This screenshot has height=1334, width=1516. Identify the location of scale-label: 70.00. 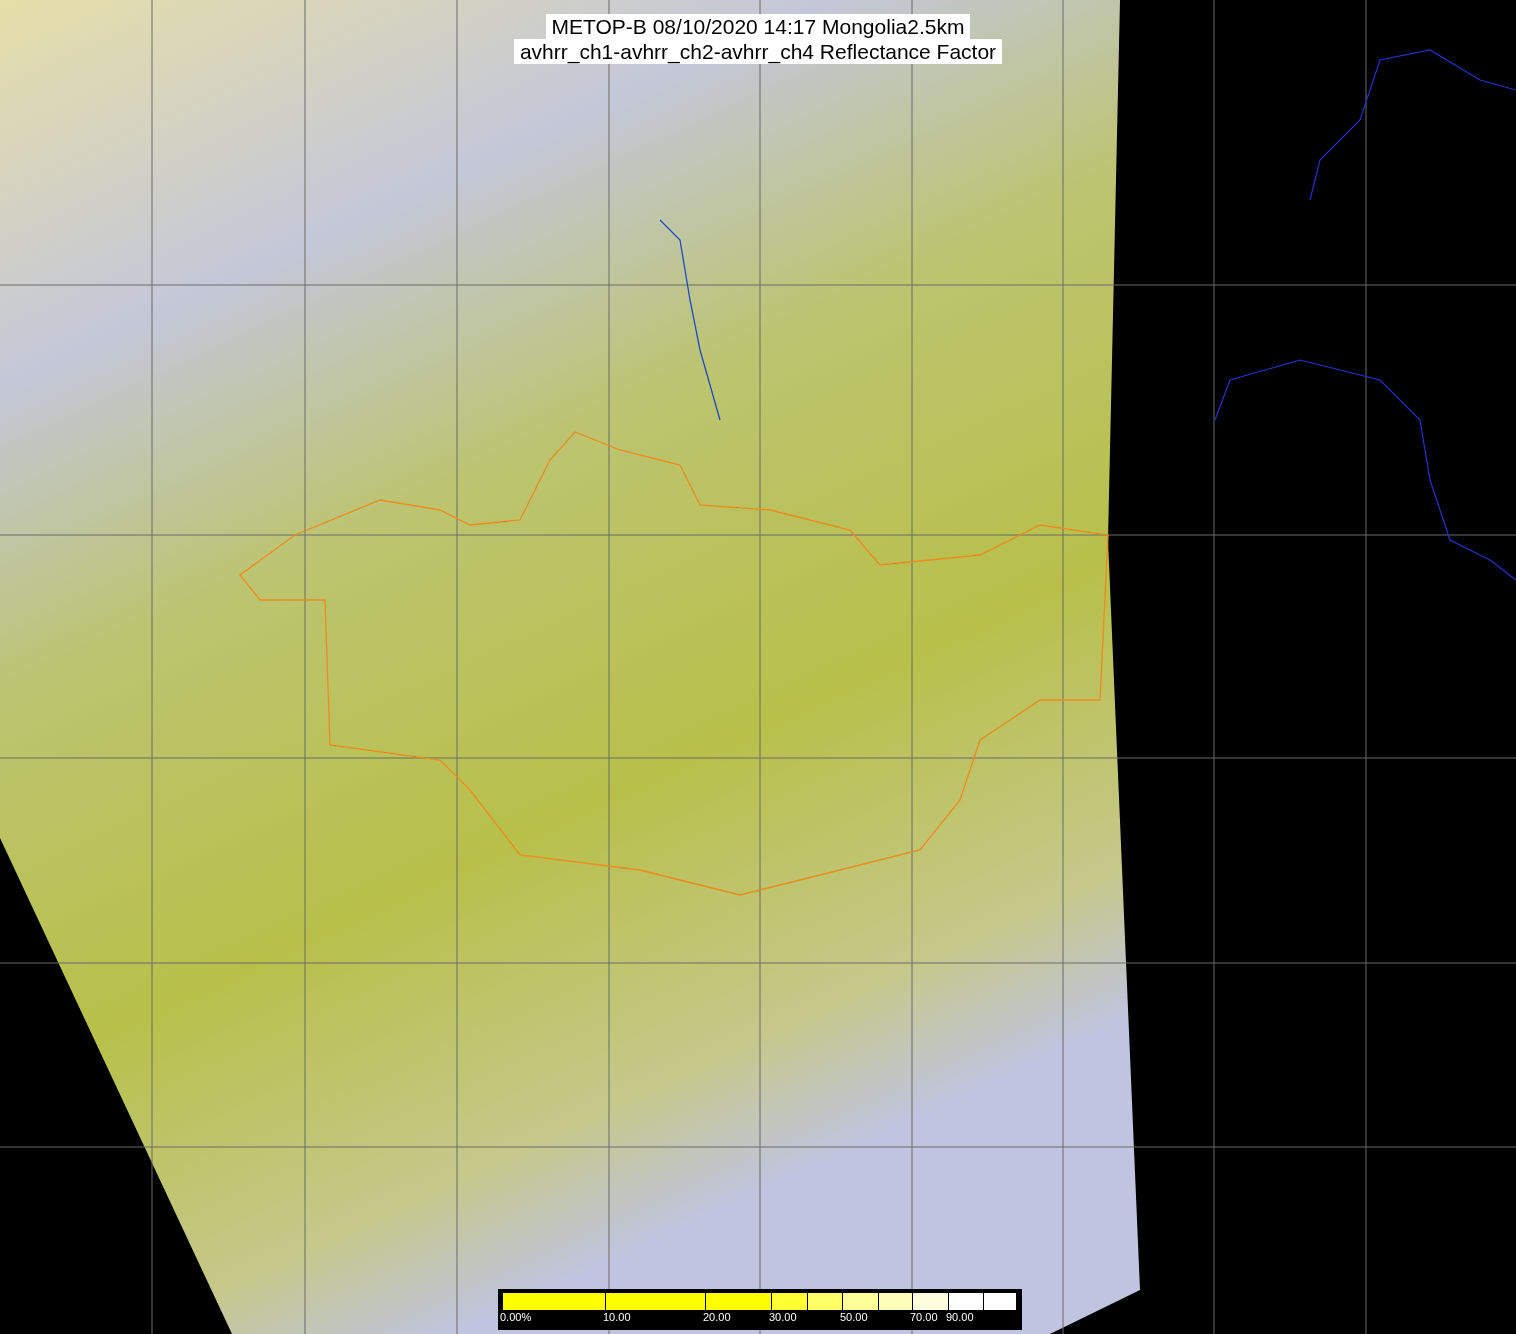
(924, 1317).